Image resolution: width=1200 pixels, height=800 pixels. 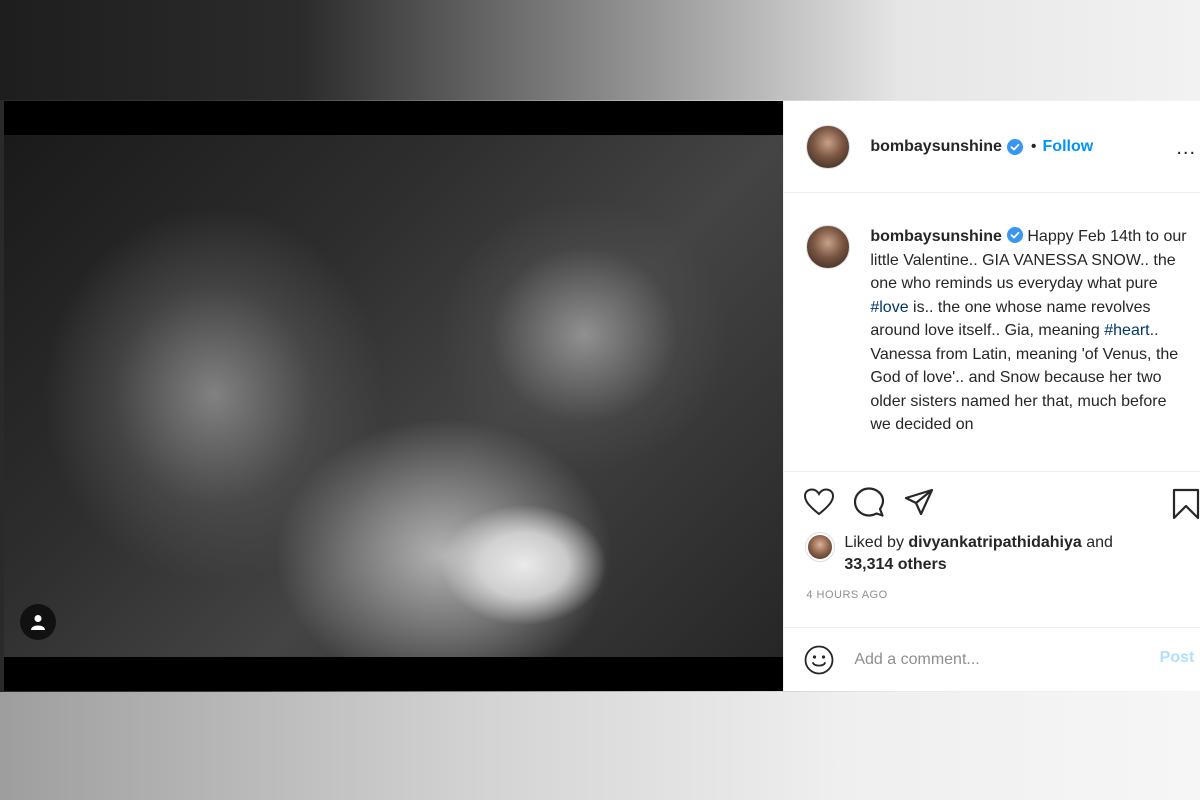 What do you see at coordinates (992, 502) in the screenshot?
I see `action-icons` at bounding box center [992, 502].